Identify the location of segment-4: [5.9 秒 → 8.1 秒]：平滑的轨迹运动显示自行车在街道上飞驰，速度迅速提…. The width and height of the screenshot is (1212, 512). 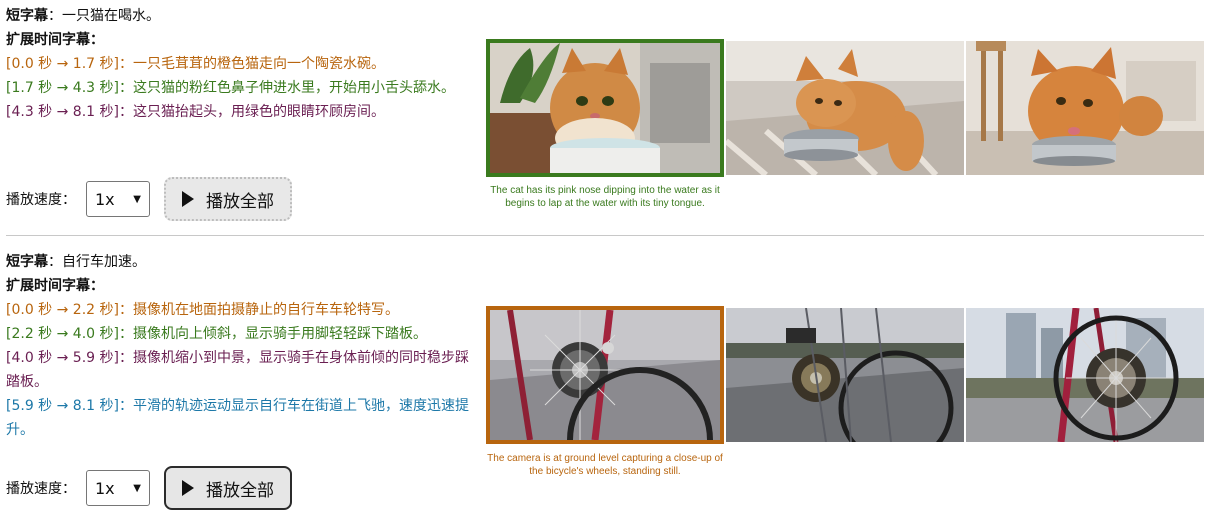
(241, 418).